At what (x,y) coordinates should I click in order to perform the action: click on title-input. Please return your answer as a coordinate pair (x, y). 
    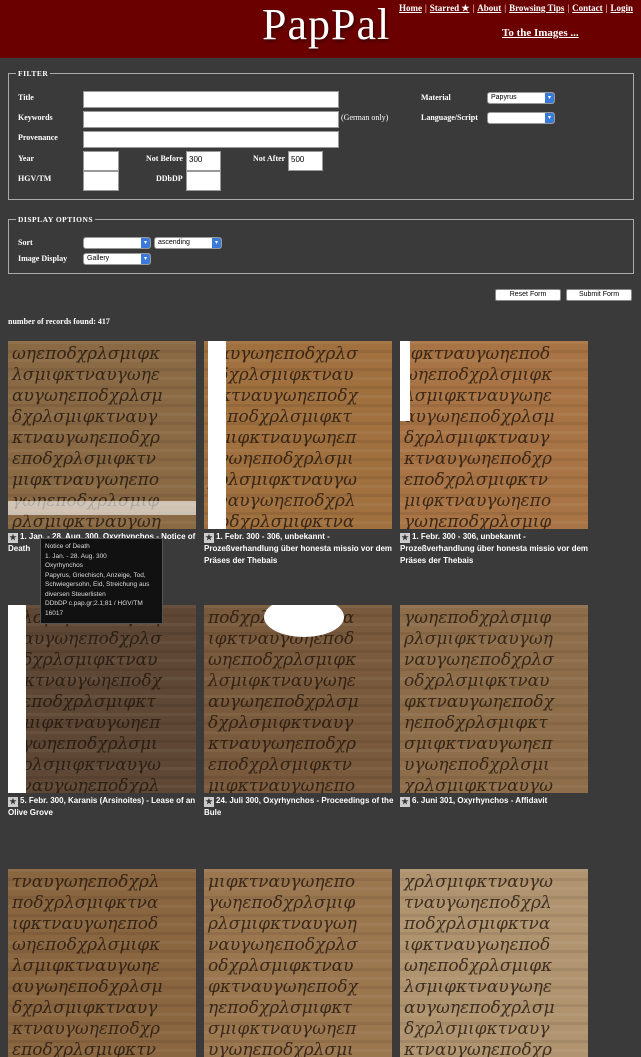
    Looking at the image, I should click on (211, 99).